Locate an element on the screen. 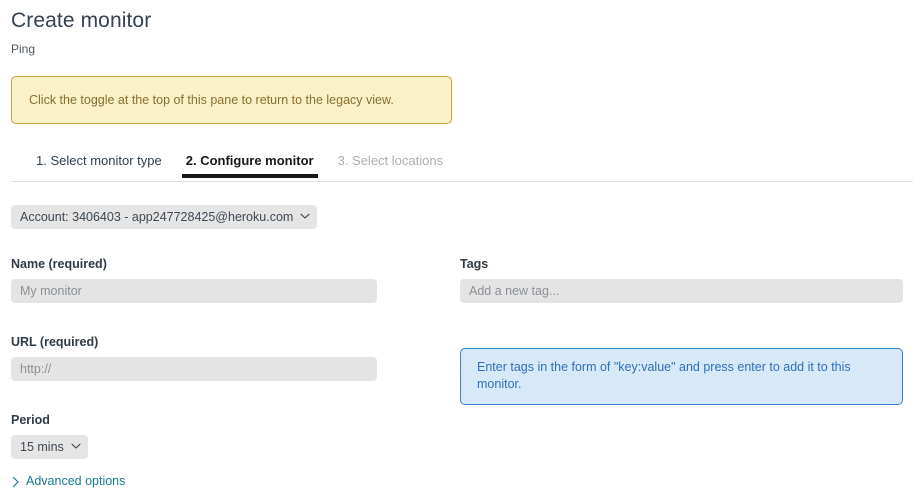 This screenshot has width=924, height=504. advanced-options-label: Advanced options is located at coordinates (76, 481).